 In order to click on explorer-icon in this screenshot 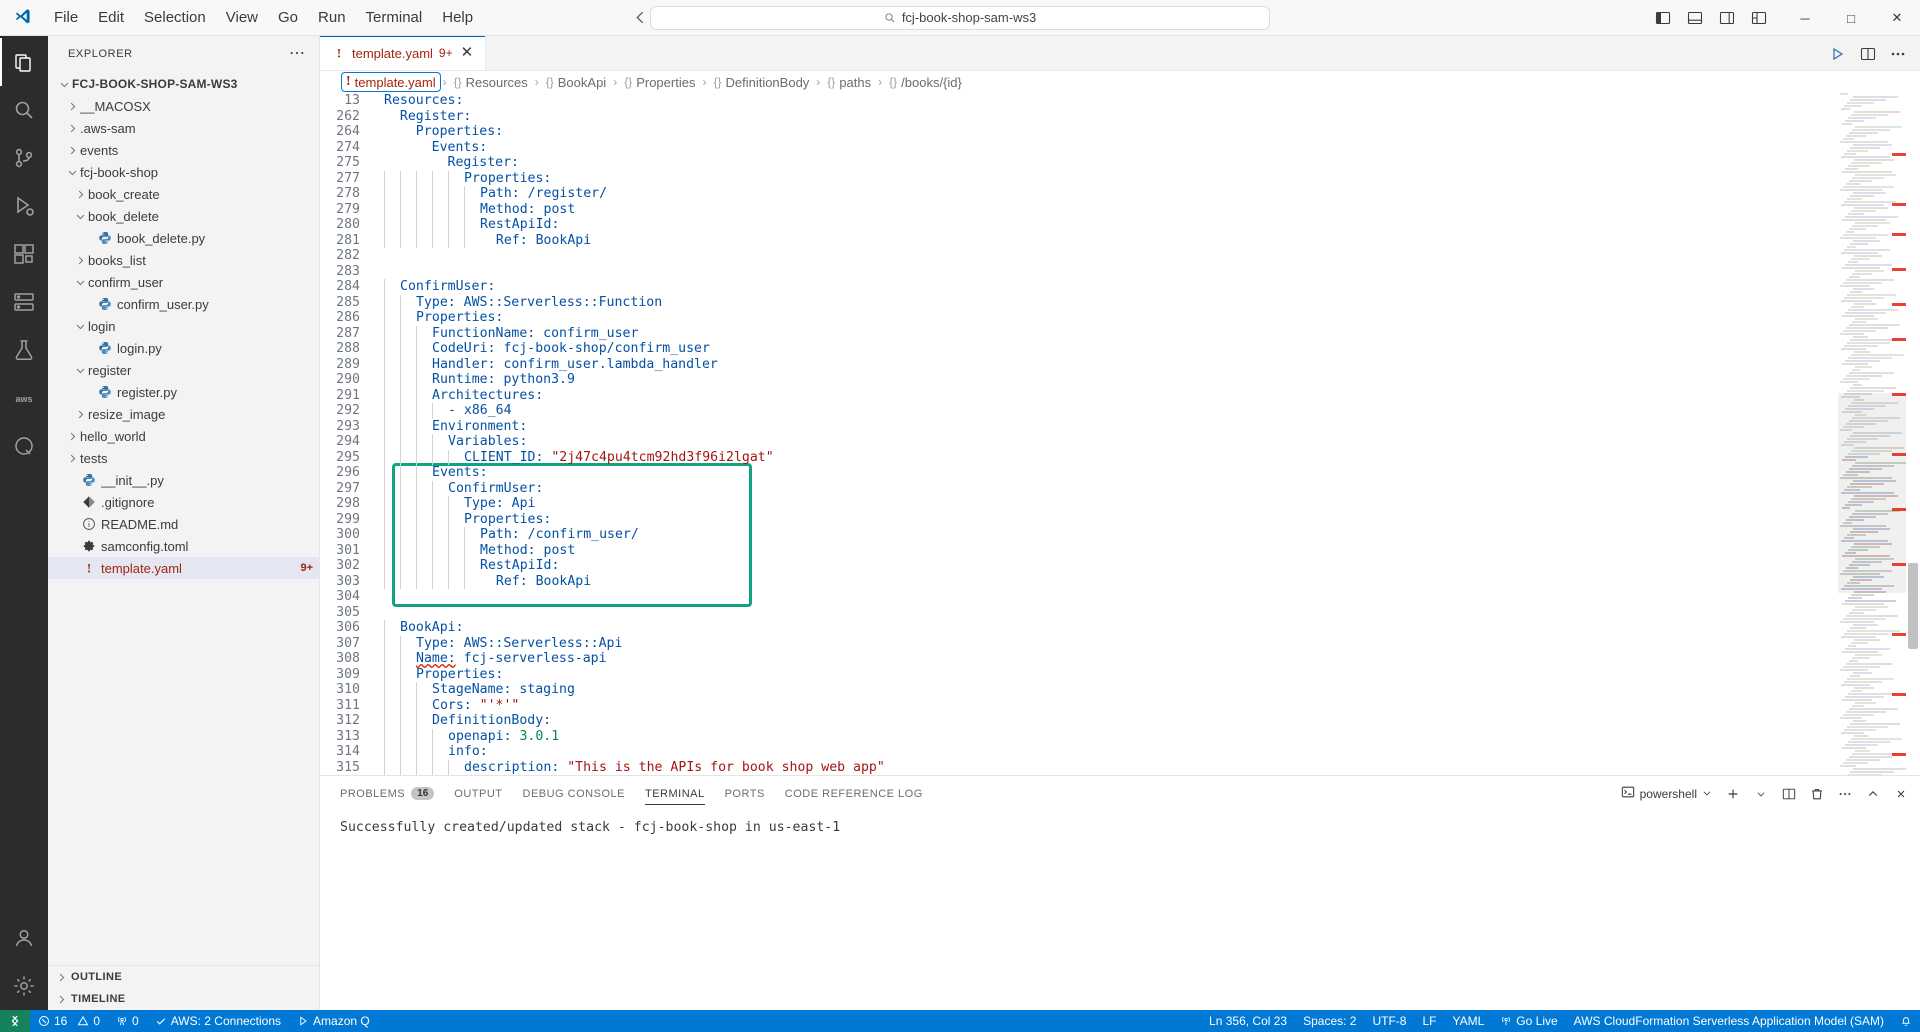, I will do `click(24, 62)`.